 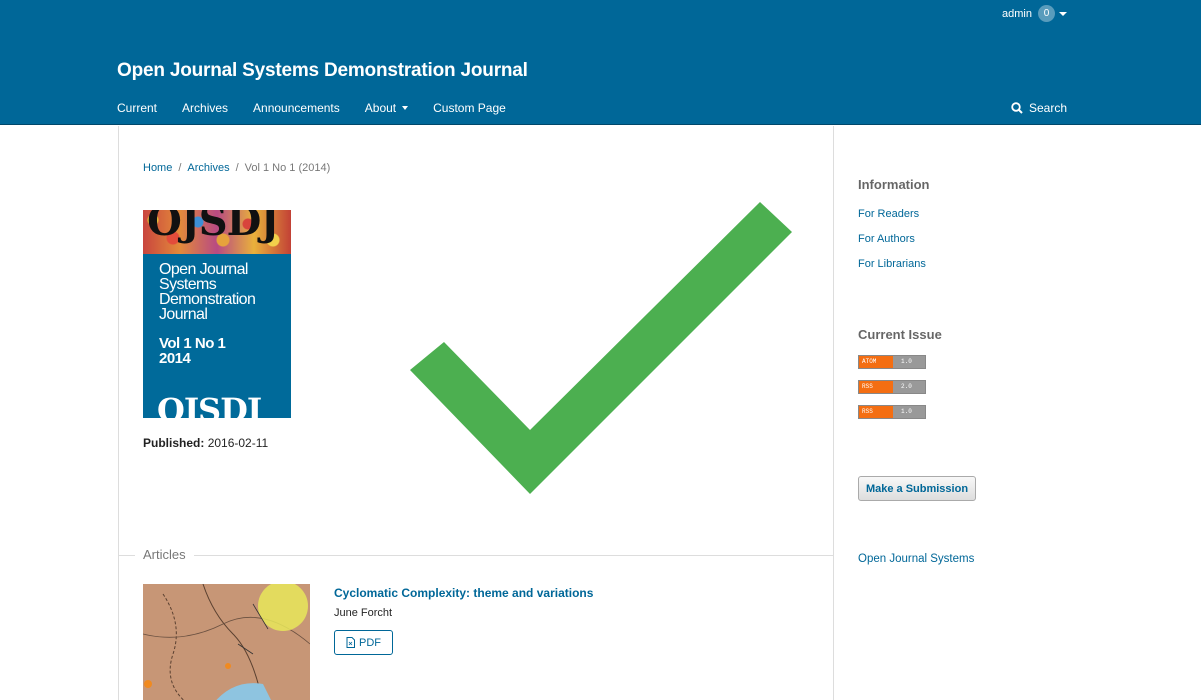 What do you see at coordinates (876, 362) in the screenshot?
I see `atom-feed-type: ATOM` at bounding box center [876, 362].